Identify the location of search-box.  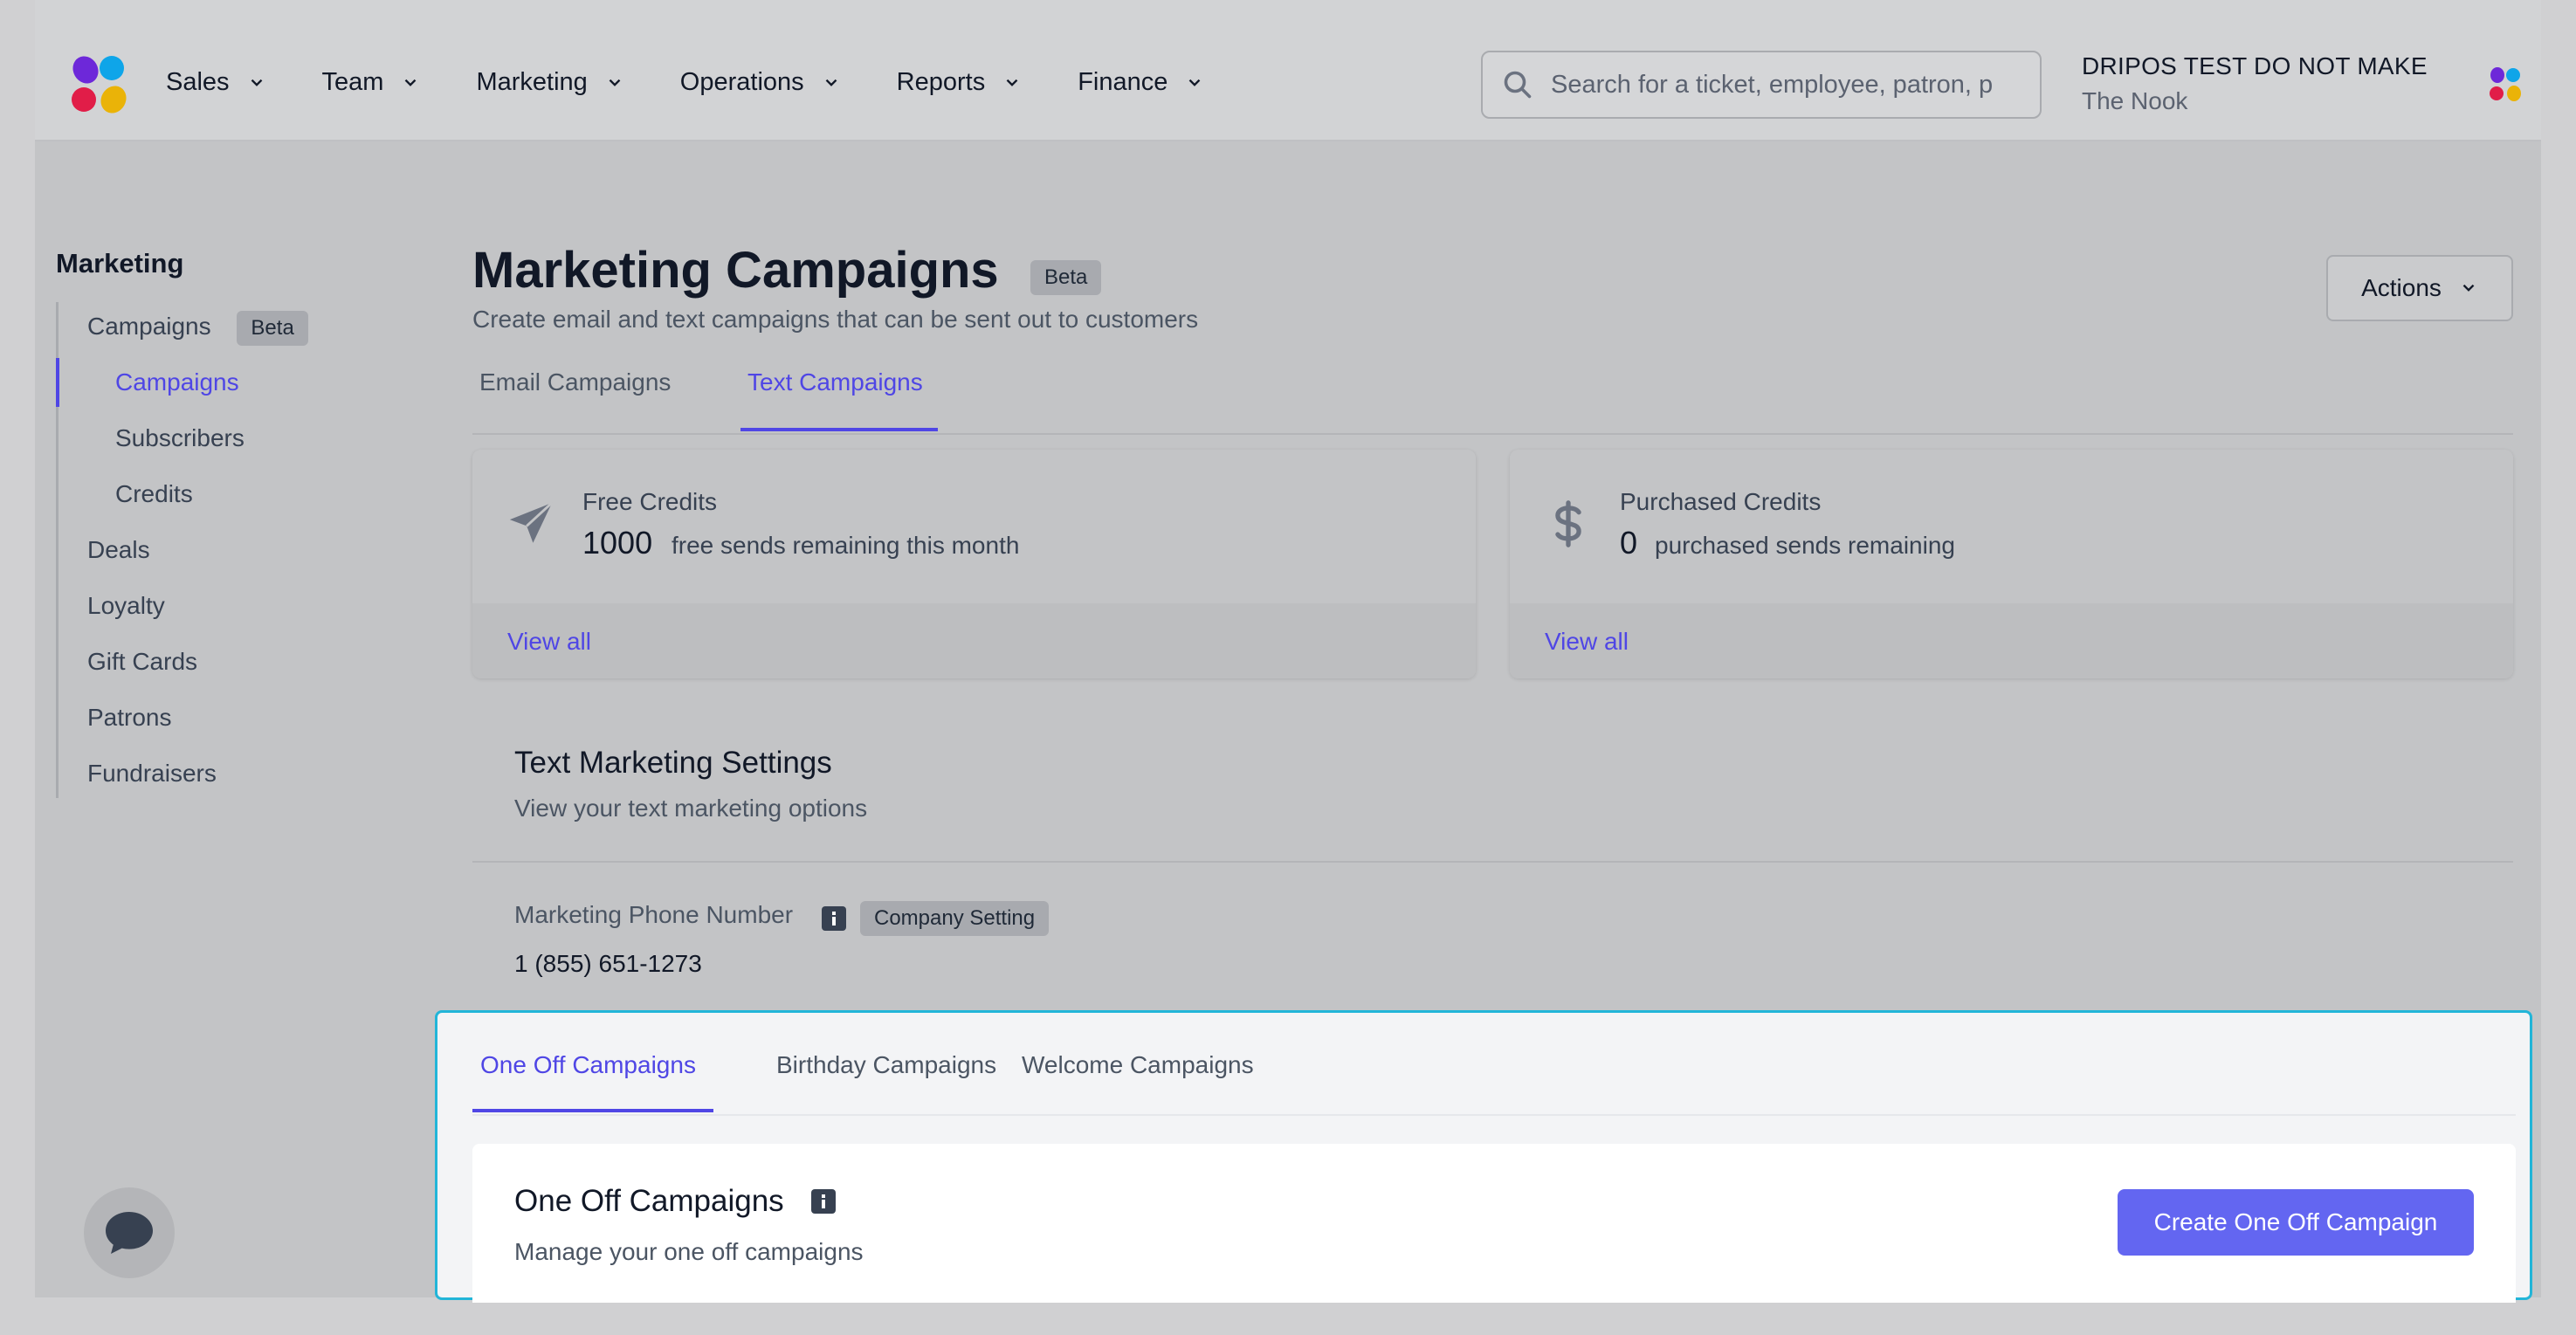
(1761, 85).